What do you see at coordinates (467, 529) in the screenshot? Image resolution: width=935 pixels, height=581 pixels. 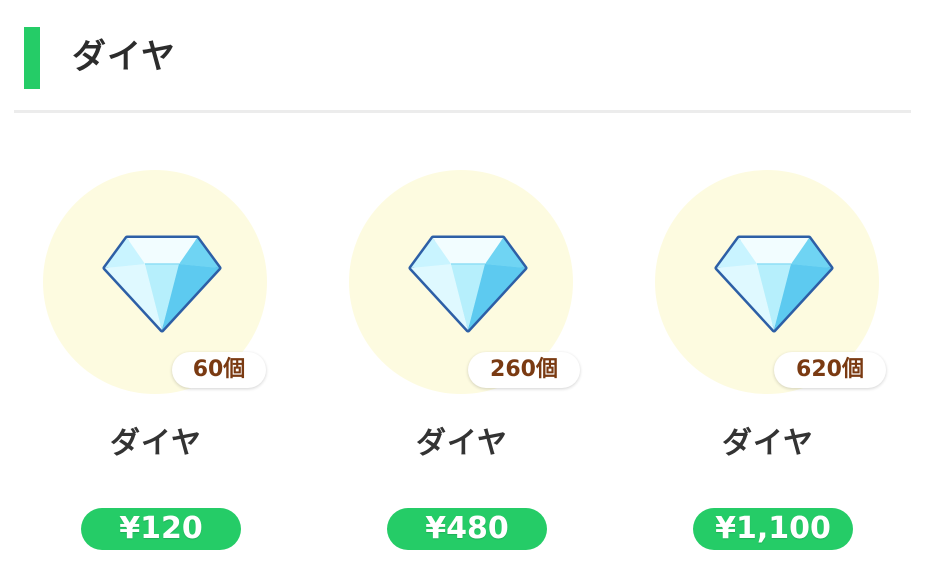 I see `price-button: ¥480` at bounding box center [467, 529].